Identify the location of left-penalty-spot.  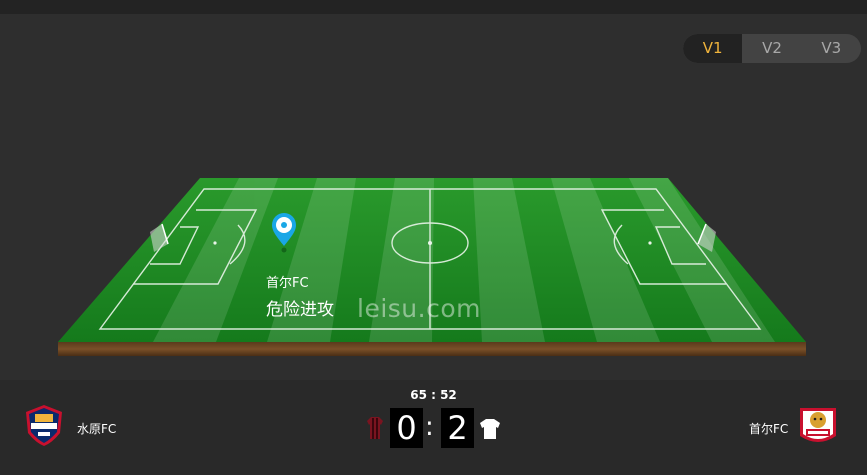
(215, 243).